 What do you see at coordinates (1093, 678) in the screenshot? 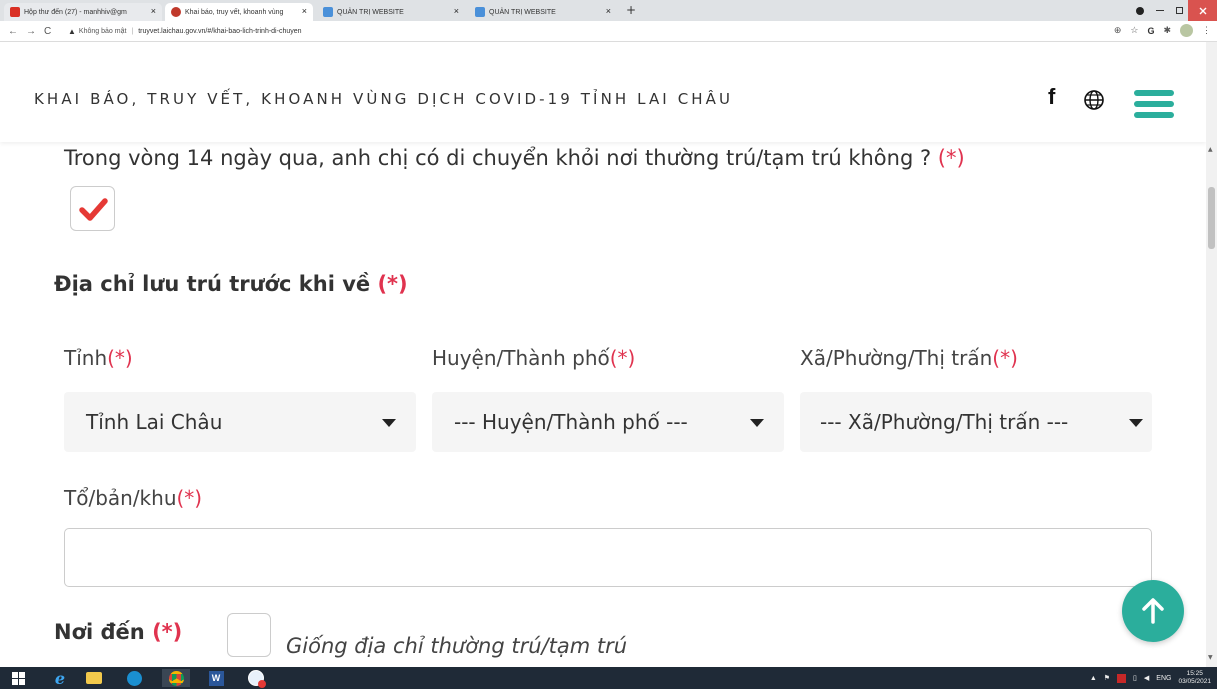
I see `tray-expand-icon: ▲` at bounding box center [1093, 678].